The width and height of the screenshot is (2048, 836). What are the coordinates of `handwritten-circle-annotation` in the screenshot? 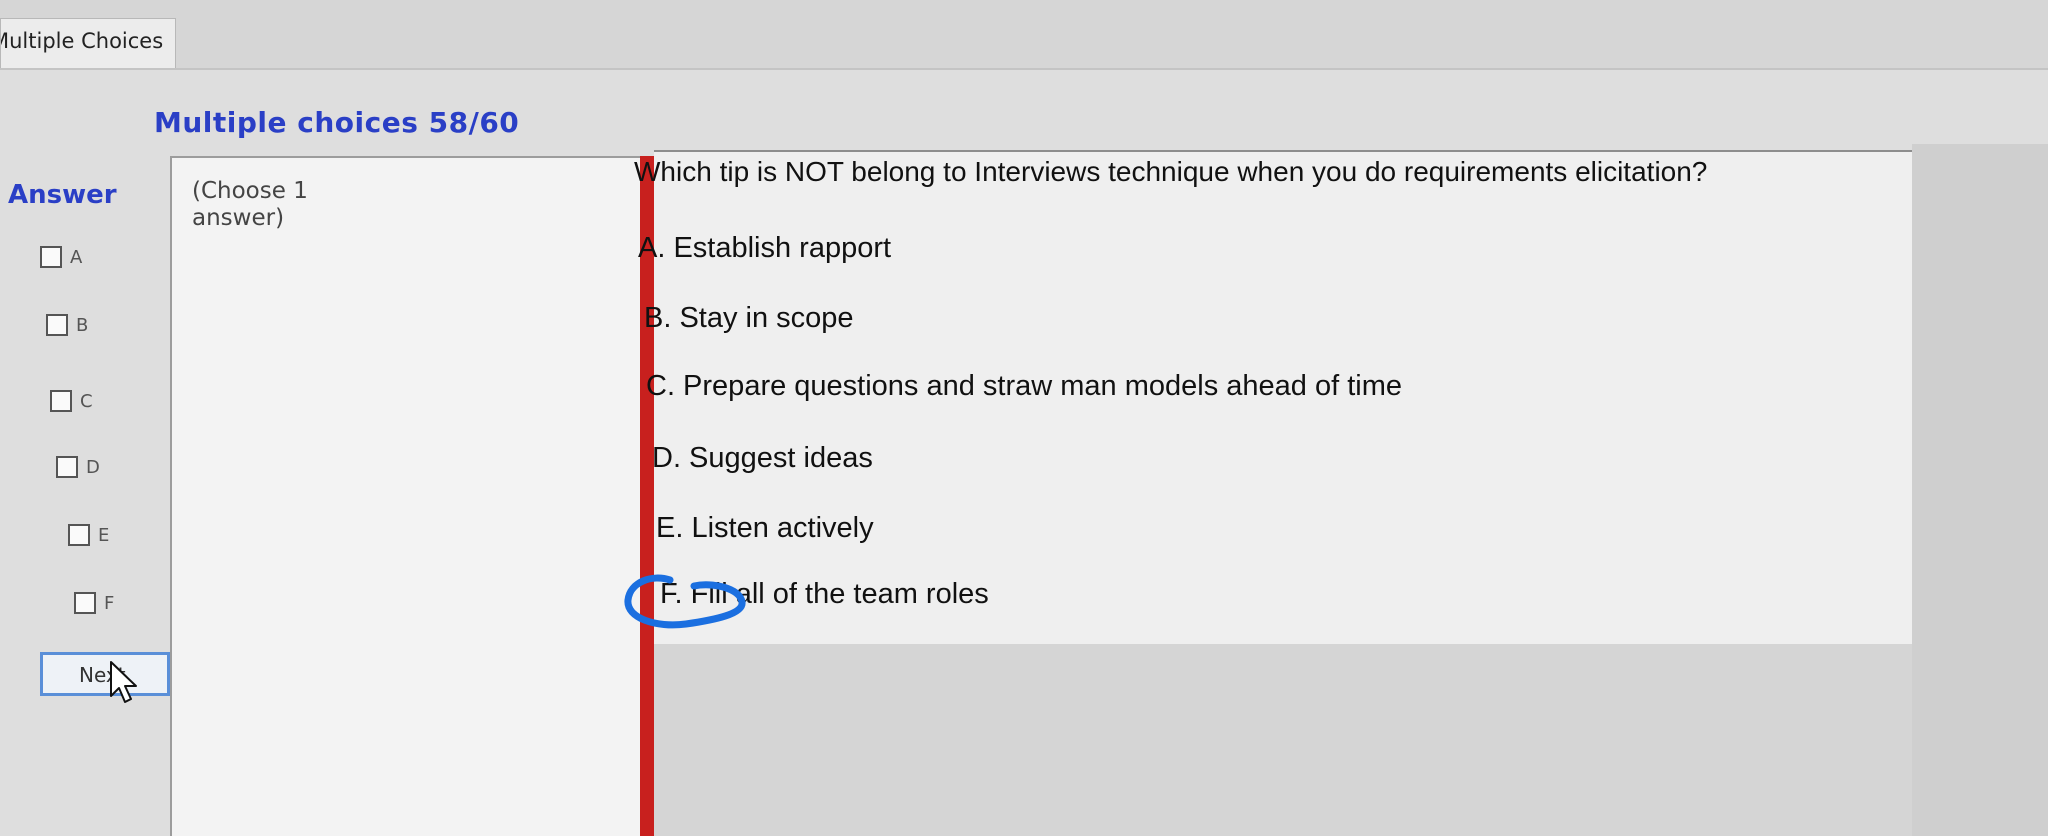 It's located at (685, 601).